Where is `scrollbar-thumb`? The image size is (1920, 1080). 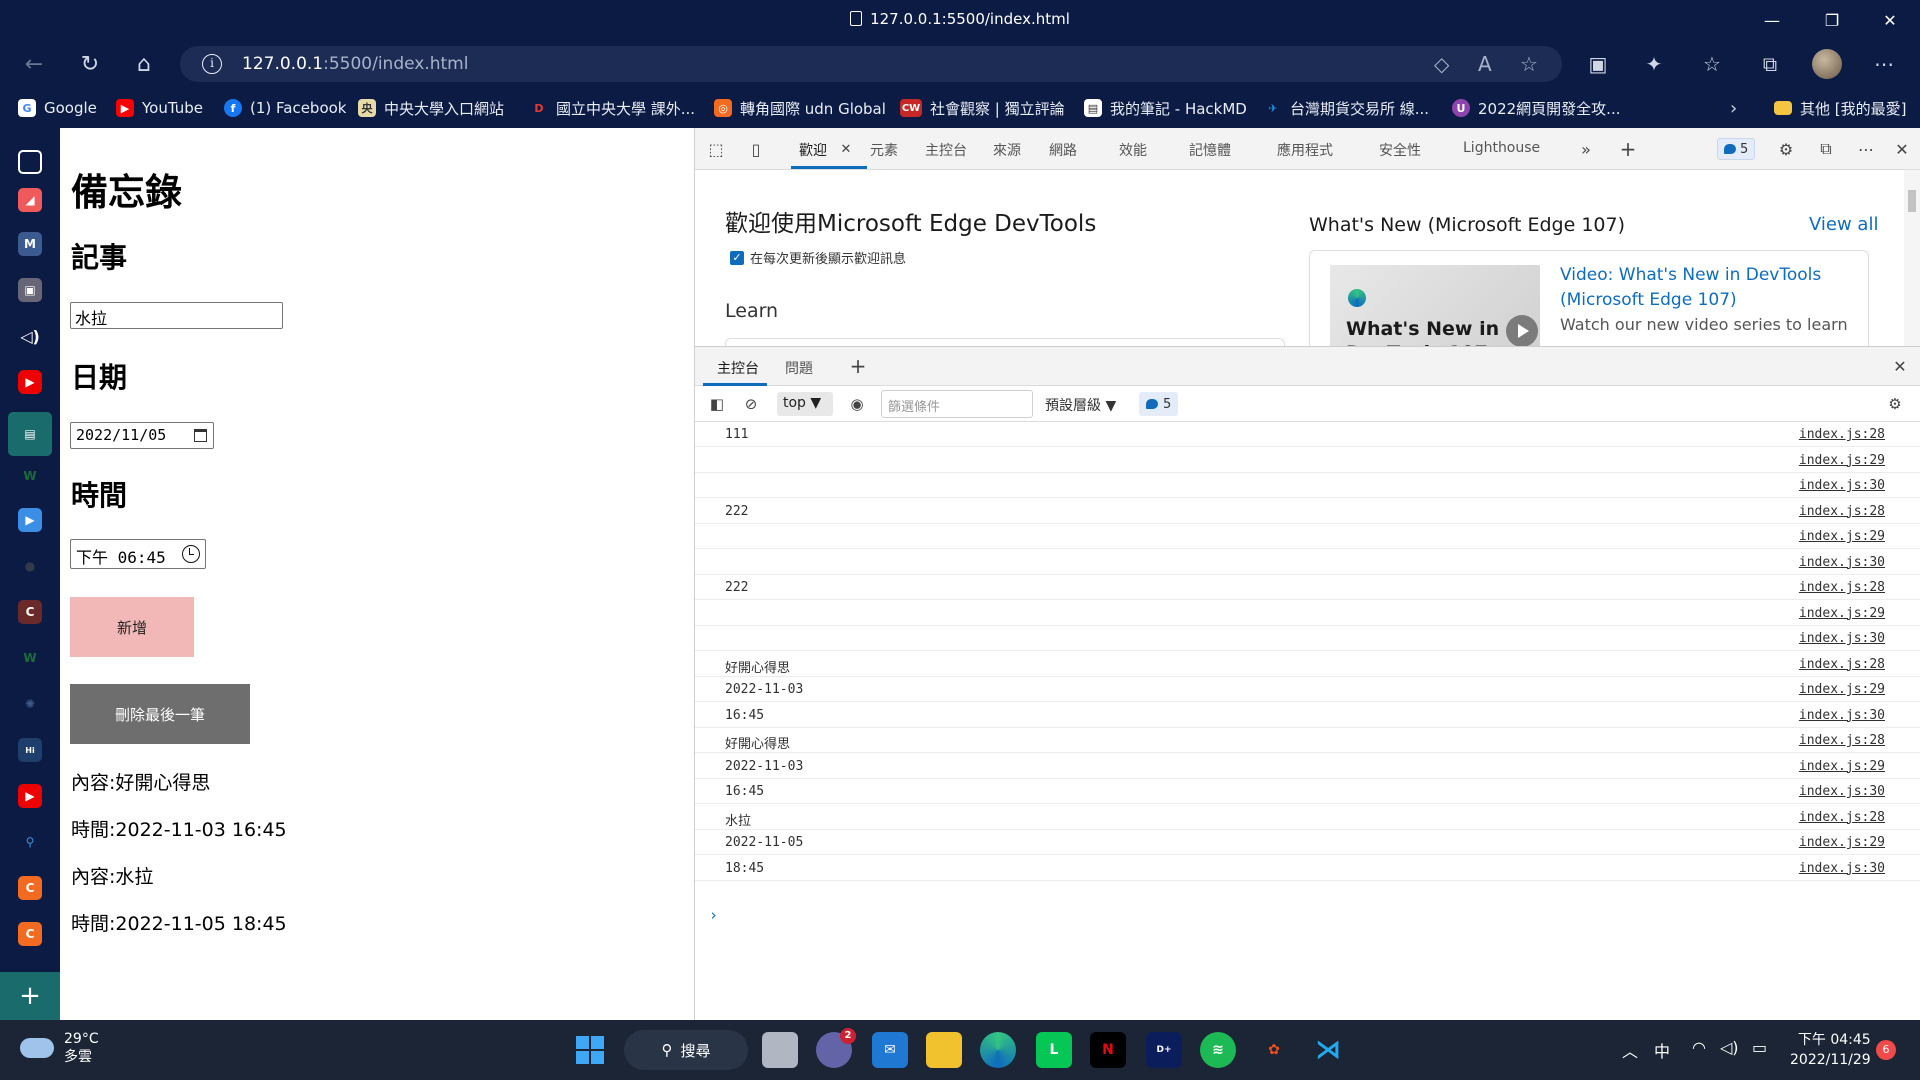
scrollbar-thumb is located at coordinates (1912, 201).